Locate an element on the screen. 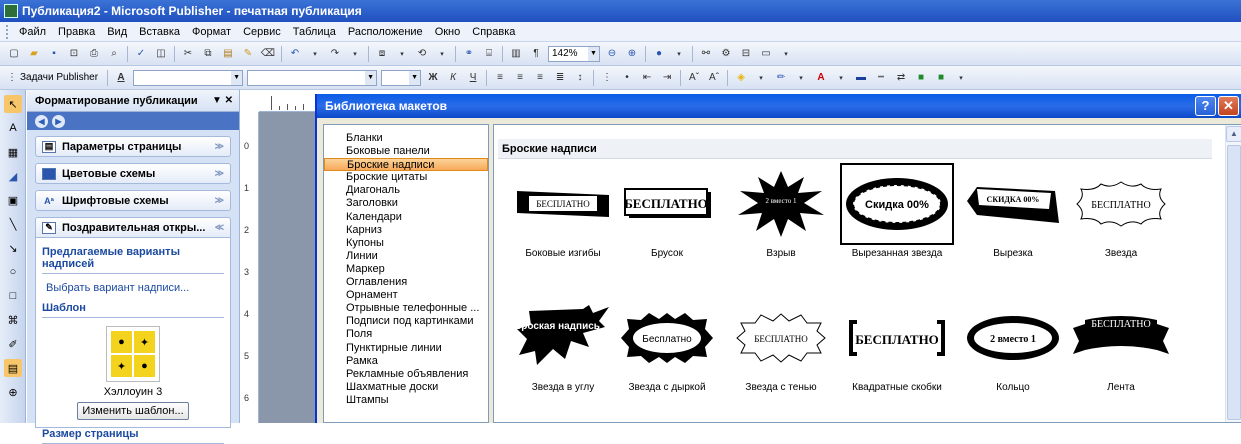 The width and height of the screenshot is (1241, 444). section-greeting-card: ✎ Поздравительная откры... ≪ is located at coordinates (133, 227).